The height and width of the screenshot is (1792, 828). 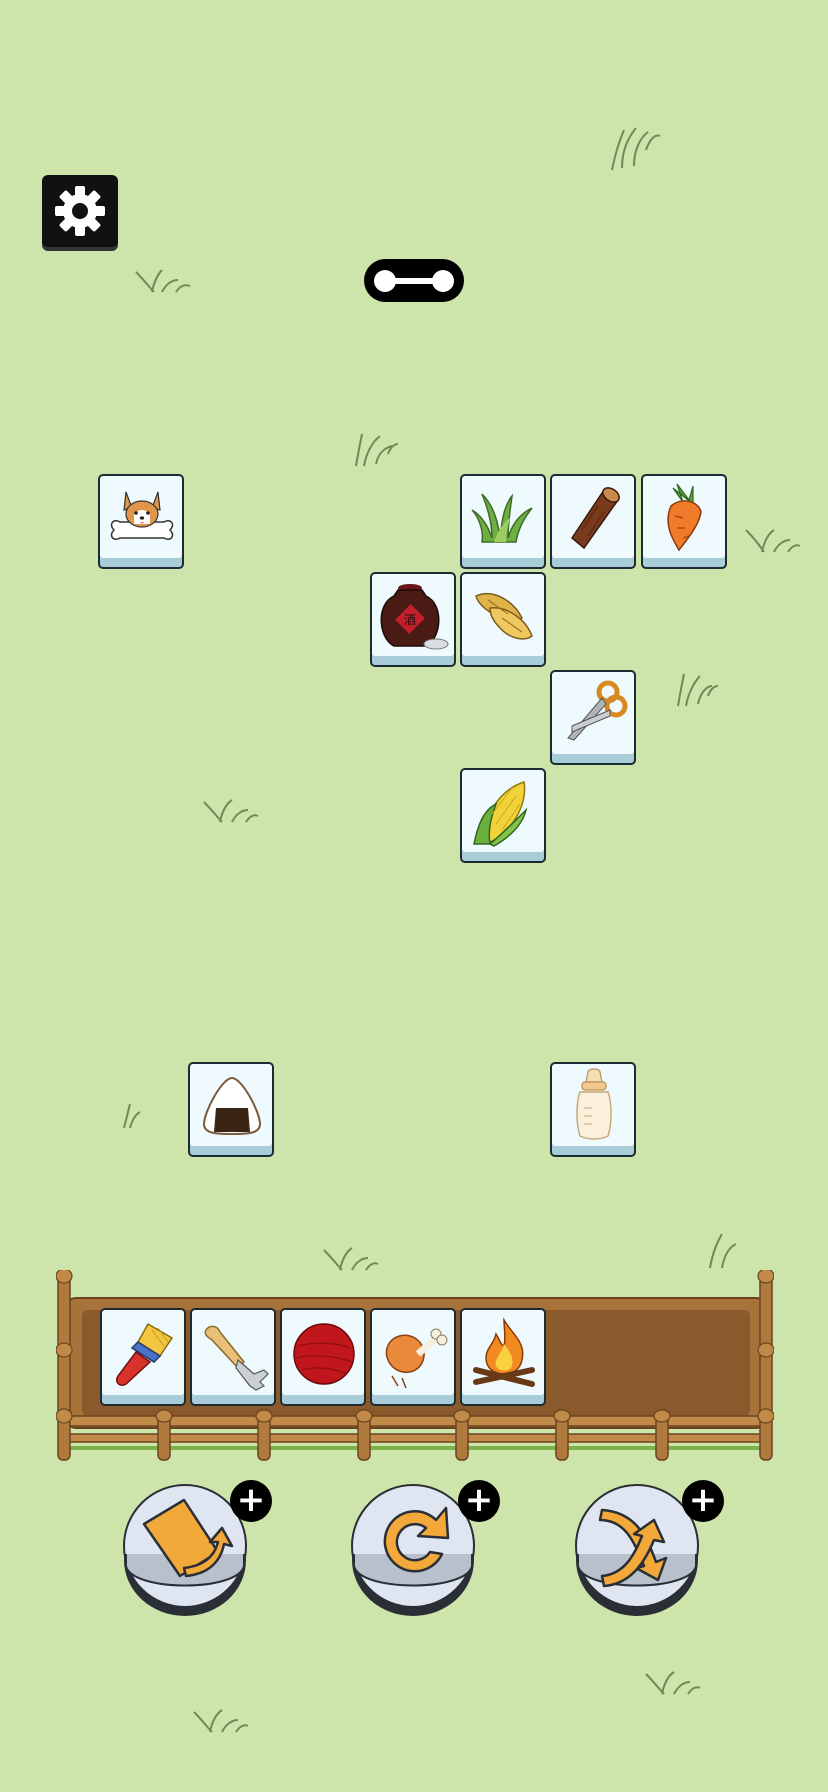 I want to click on tray-tile-fork, so click(x=233, y=1357).